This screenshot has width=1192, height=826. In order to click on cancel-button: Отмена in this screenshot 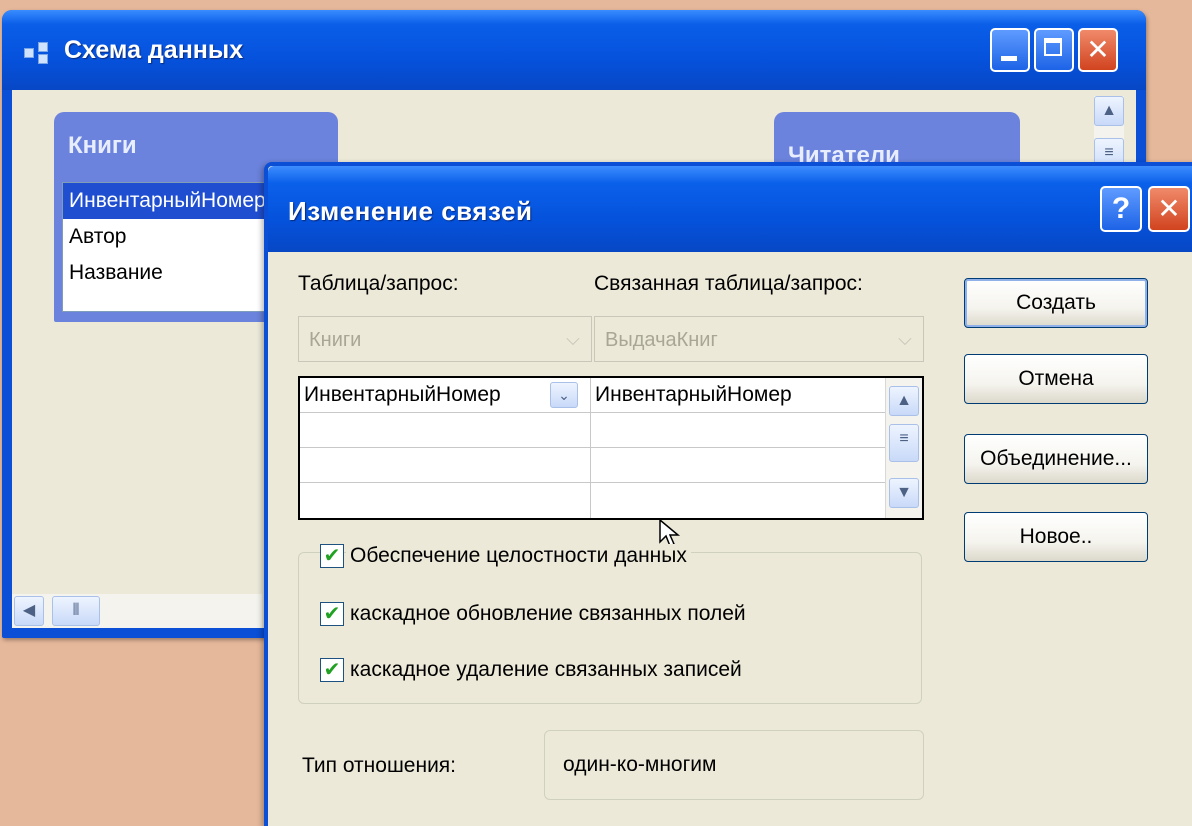, I will do `click(1056, 379)`.